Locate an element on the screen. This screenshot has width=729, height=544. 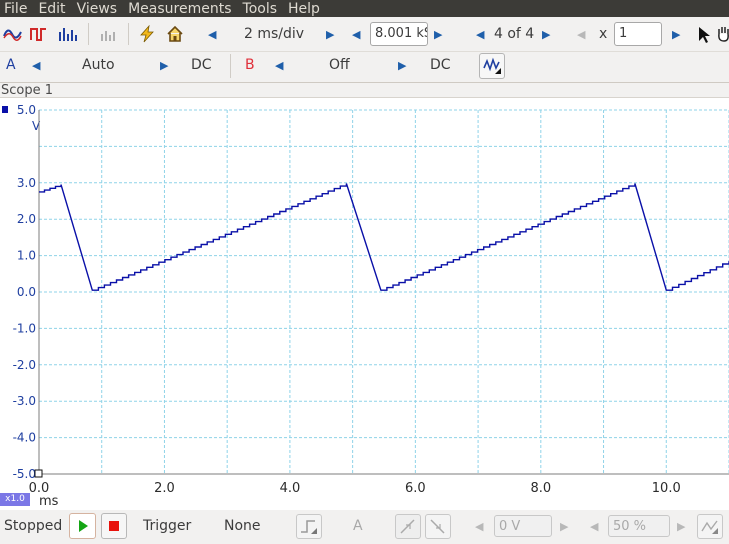
channel-a-range-increase-icon: ▶ is located at coordinates (164, 65).